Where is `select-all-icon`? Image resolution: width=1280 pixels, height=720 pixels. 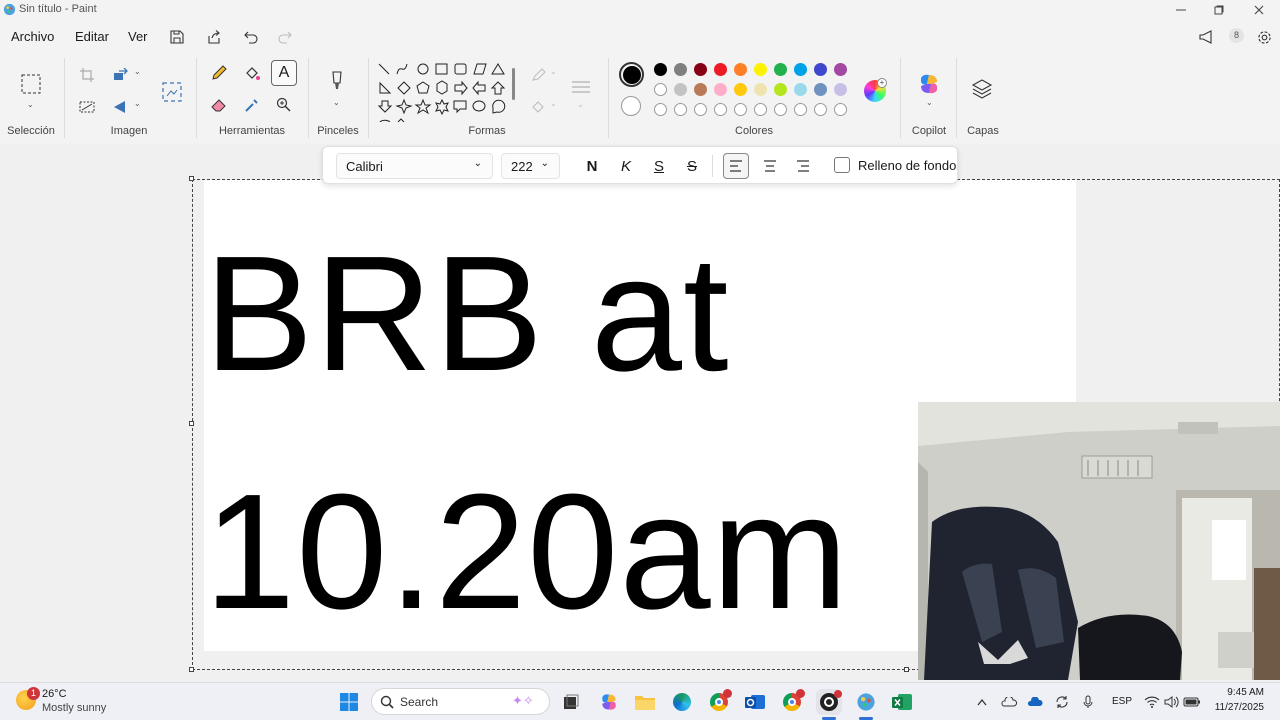
select-all-icon is located at coordinates (87, 107).